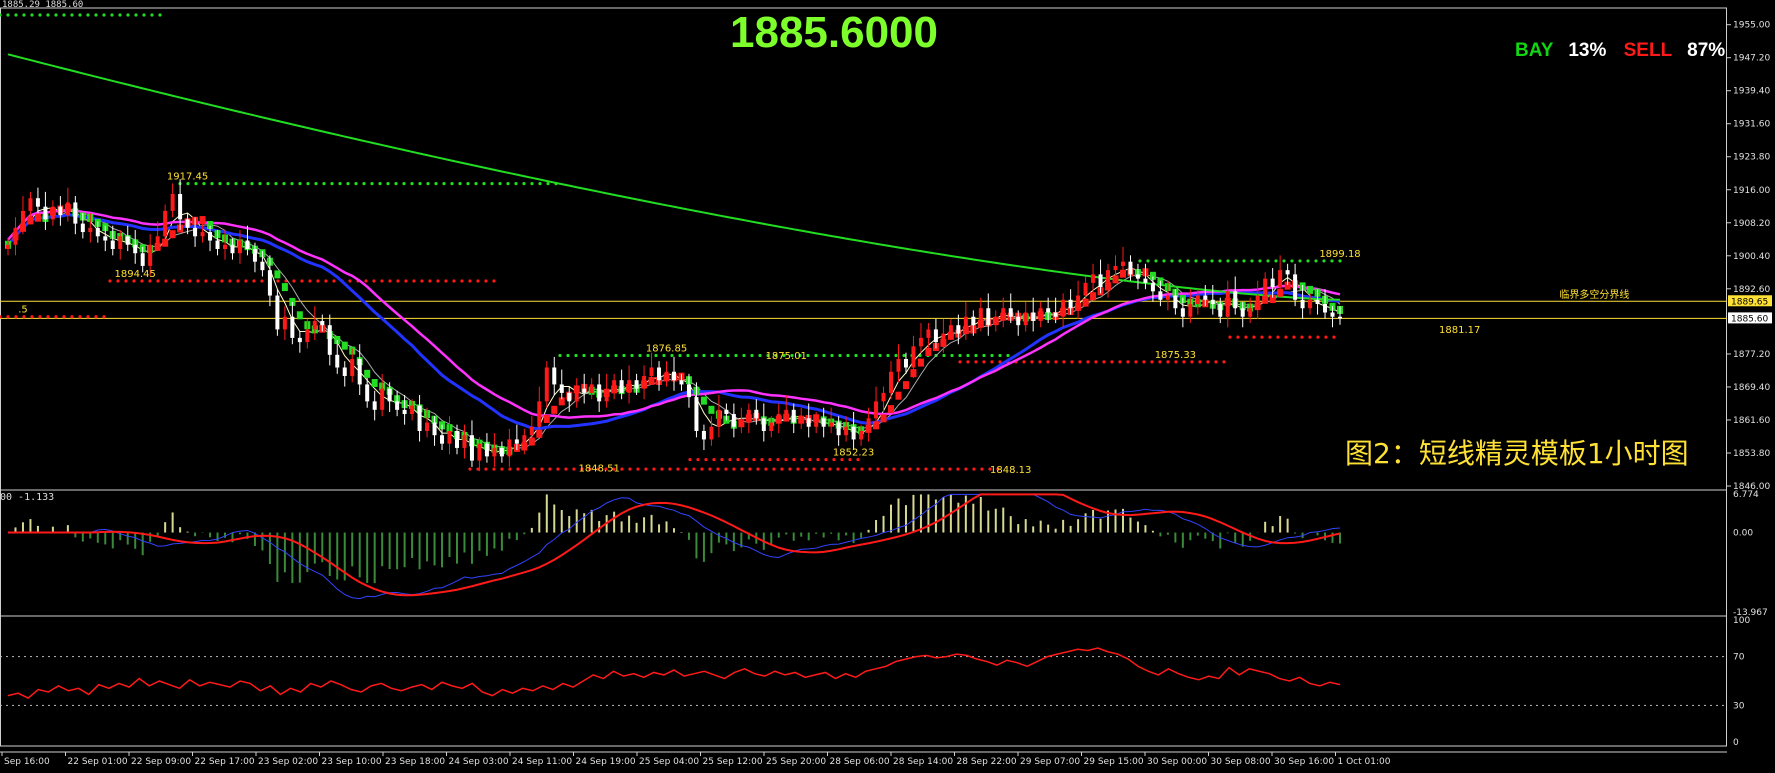 The image size is (1775, 773). What do you see at coordinates (1751, 257) in the screenshot?
I see `price-tick-label: 1900.40` at bounding box center [1751, 257].